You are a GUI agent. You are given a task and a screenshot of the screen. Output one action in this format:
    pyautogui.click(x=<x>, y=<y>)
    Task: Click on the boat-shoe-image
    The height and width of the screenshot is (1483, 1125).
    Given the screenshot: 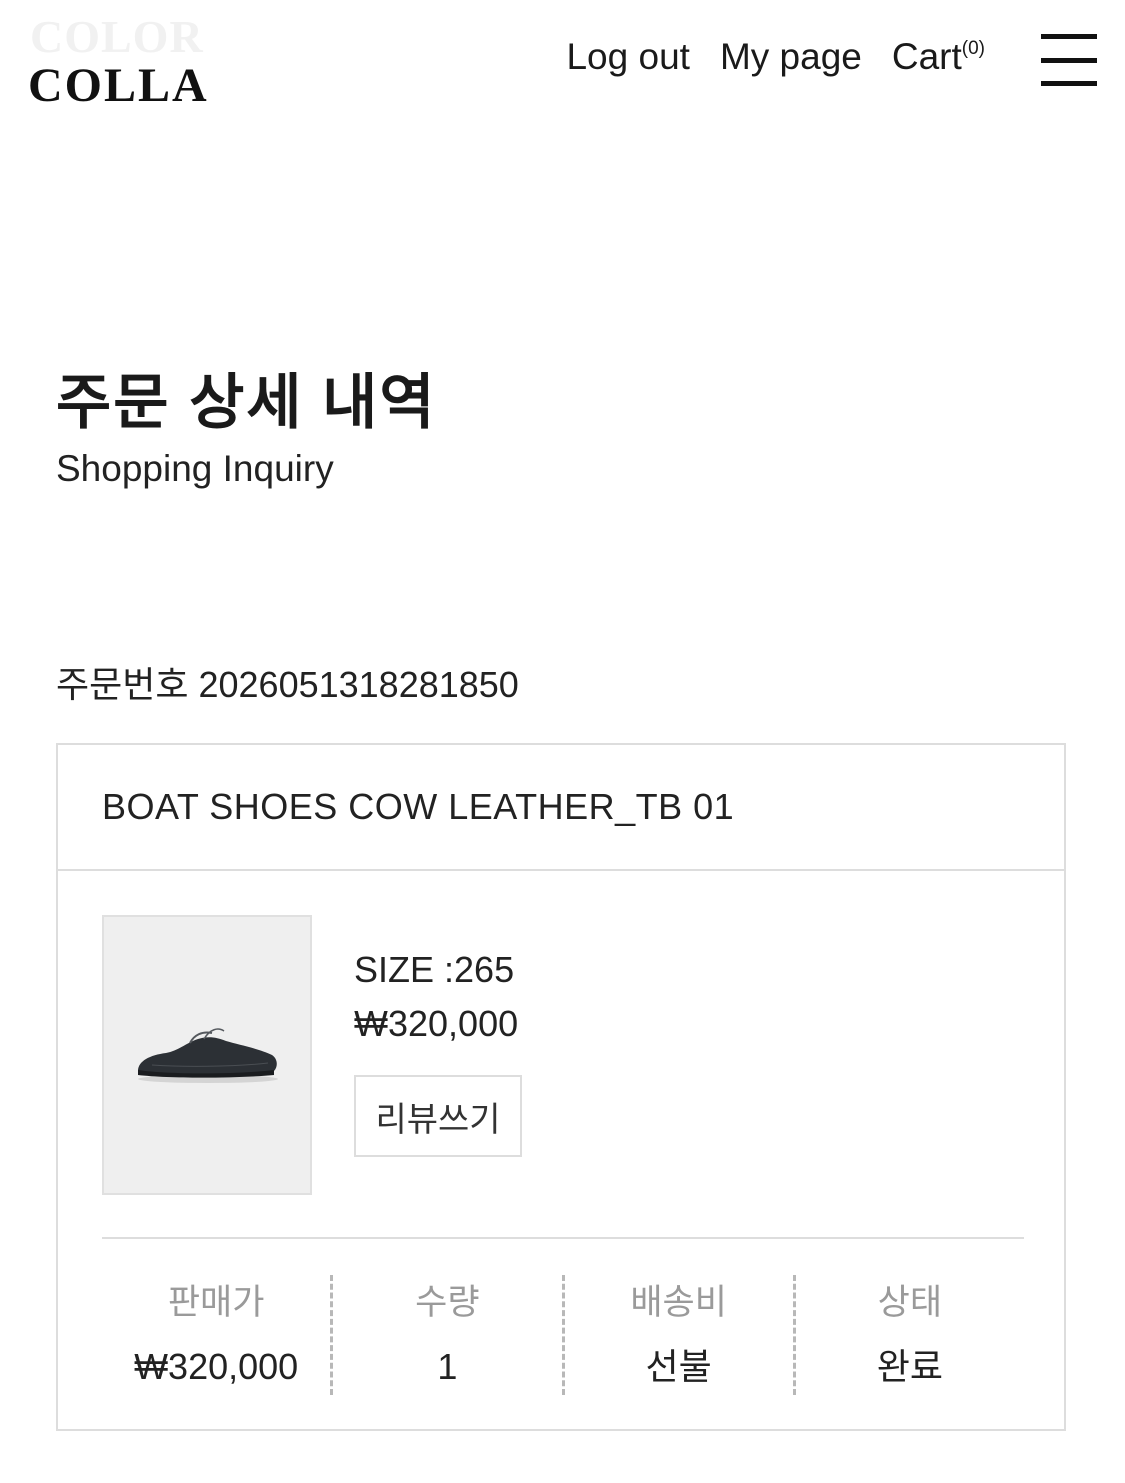 What is the action you would take?
    pyautogui.click(x=208, y=1055)
    